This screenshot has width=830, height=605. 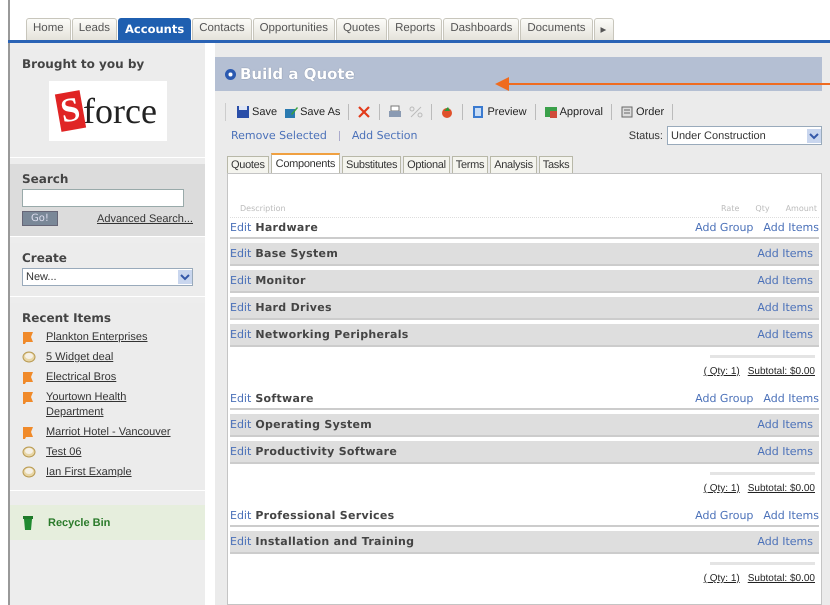 What do you see at coordinates (415, 29) in the screenshot?
I see `nav-tab: Reports` at bounding box center [415, 29].